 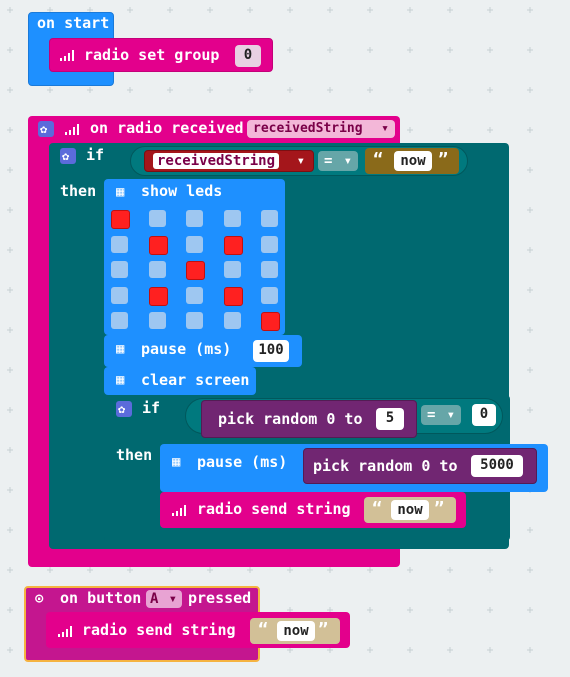 What do you see at coordinates (338, 161) in the screenshot?
I see `operator-dropdown: = ▾` at bounding box center [338, 161].